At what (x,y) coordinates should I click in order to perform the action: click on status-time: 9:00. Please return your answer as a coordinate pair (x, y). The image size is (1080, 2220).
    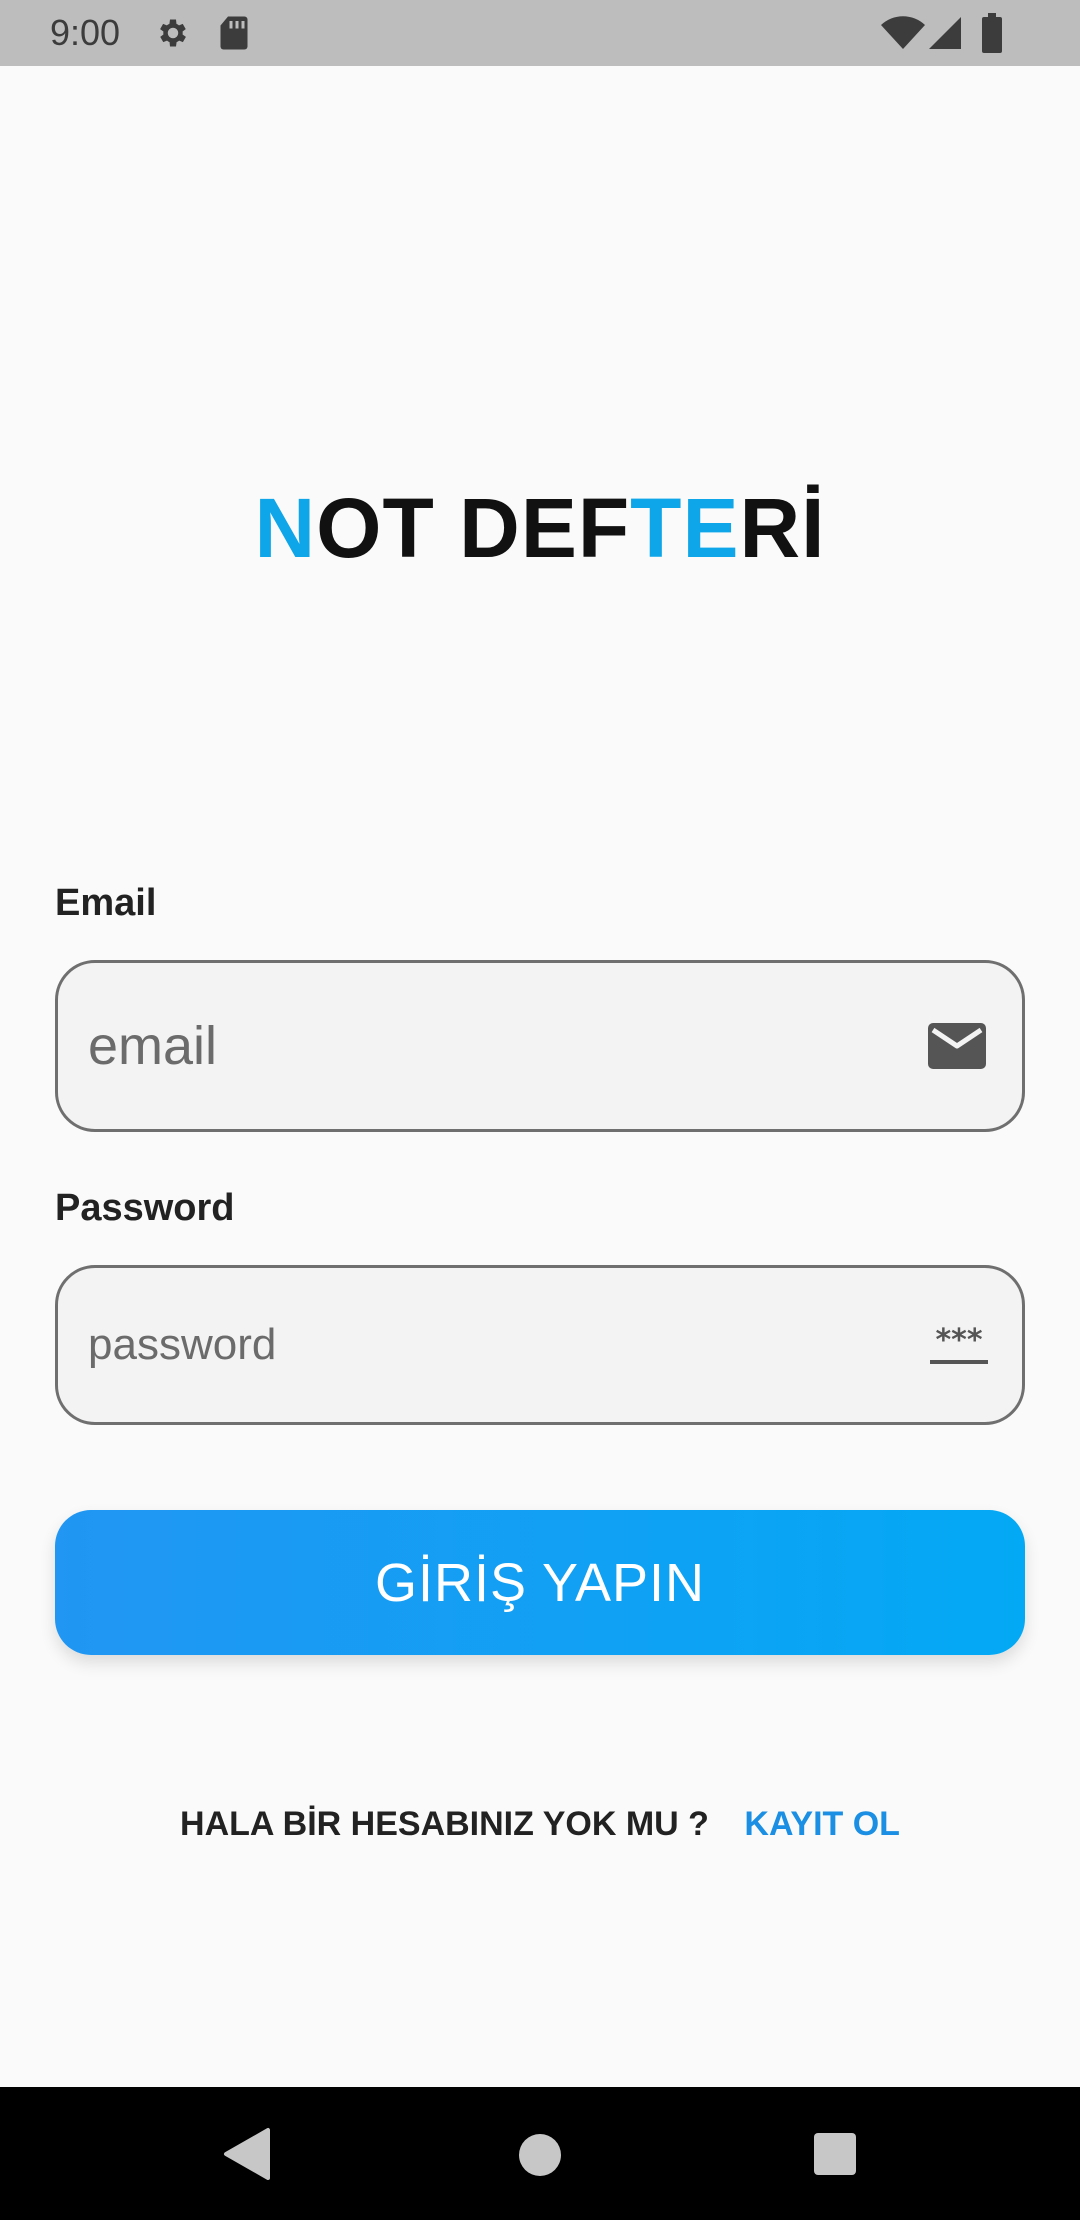
    Looking at the image, I should click on (85, 32).